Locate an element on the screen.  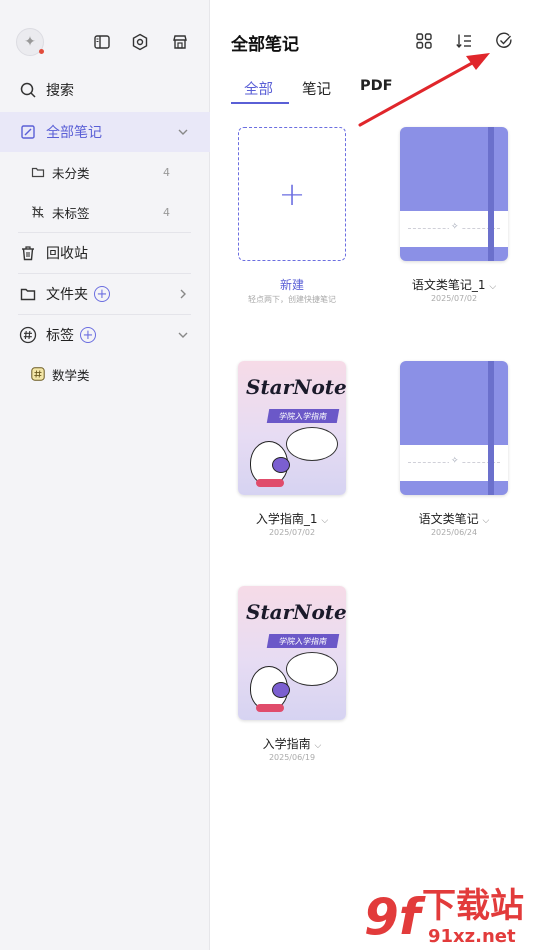
tab-notes: 笔记 is located at coordinates (316, 88).